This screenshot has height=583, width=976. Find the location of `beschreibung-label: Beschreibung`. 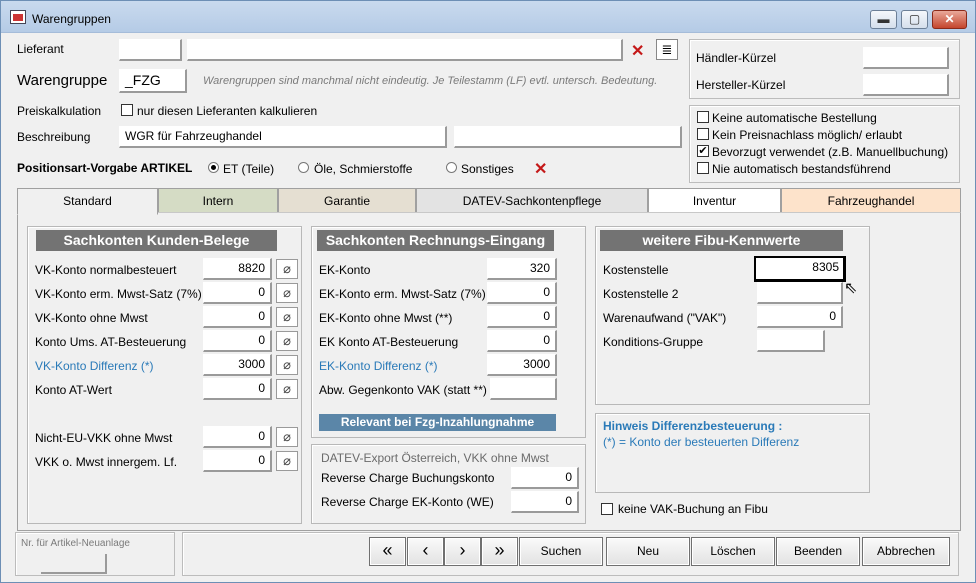

beschreibung-label: Beschreibung is located at coordinates (54, 137).